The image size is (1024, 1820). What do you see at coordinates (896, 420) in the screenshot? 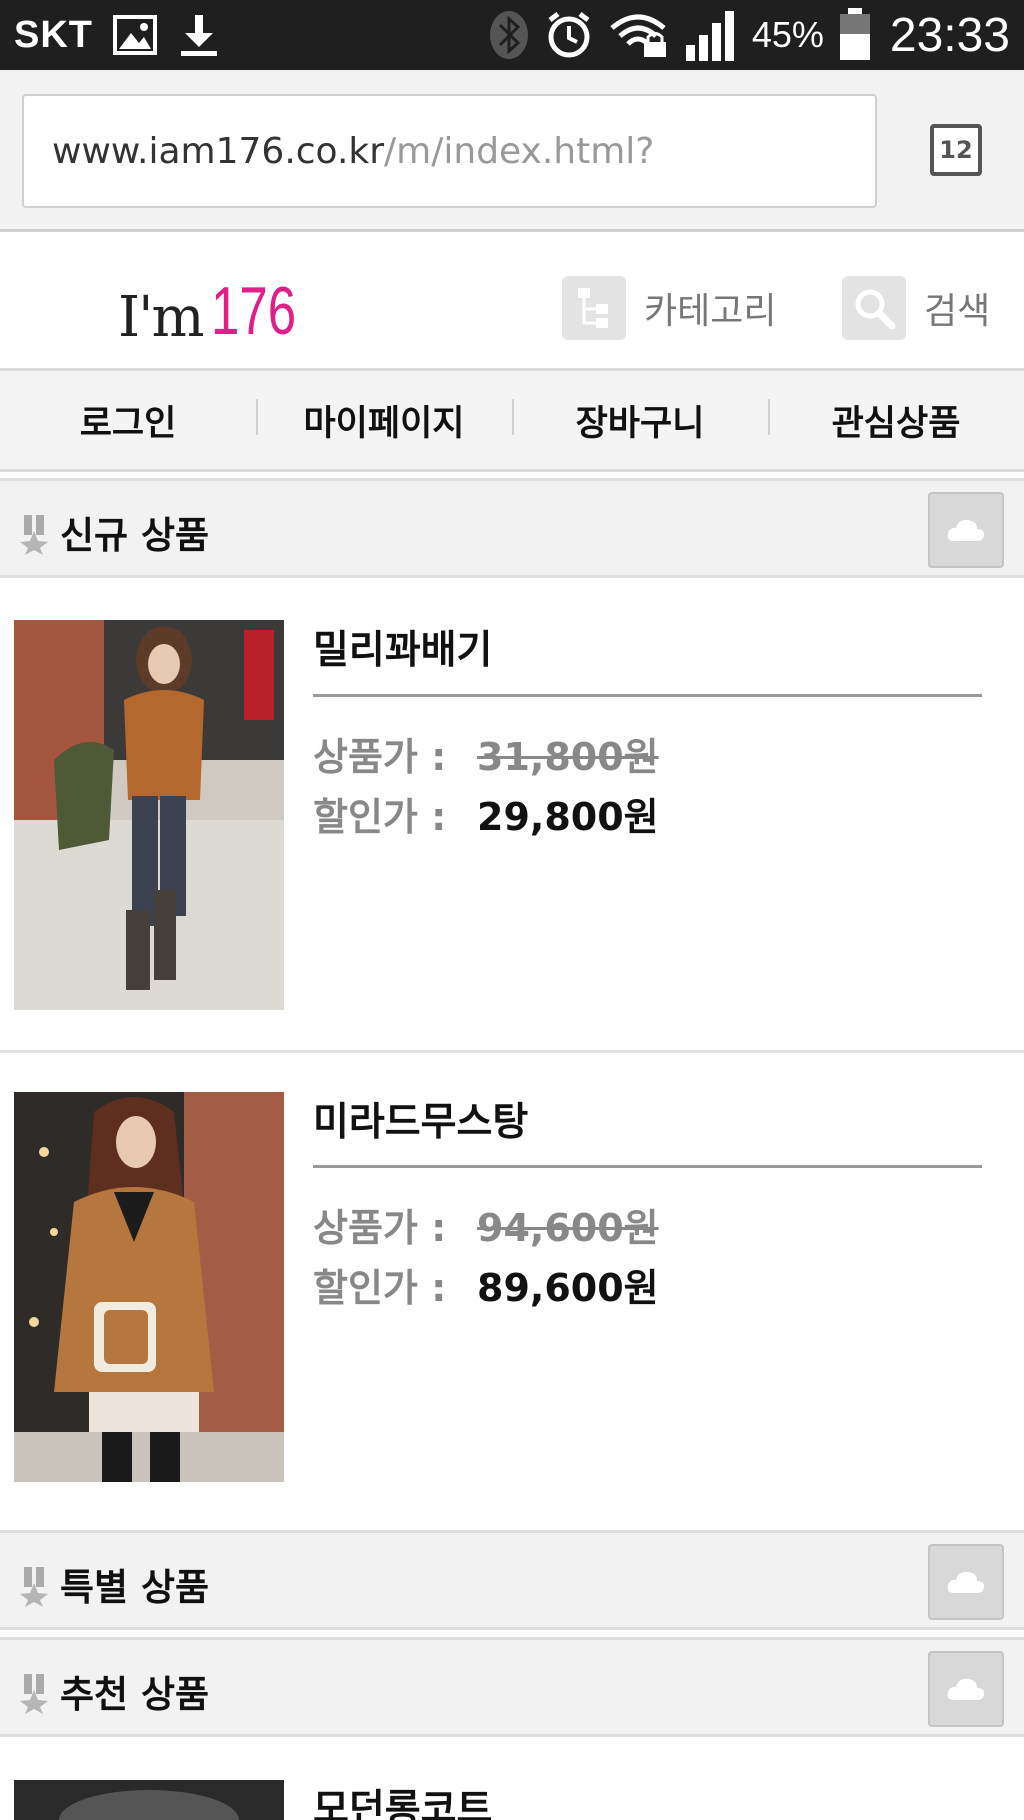
I see `nav-item-wishlist: 관심상품` at bounding box center [896, 420].